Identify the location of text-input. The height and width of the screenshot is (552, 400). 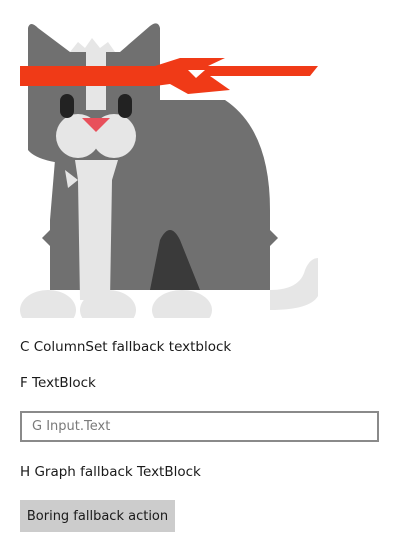
(199, 426).